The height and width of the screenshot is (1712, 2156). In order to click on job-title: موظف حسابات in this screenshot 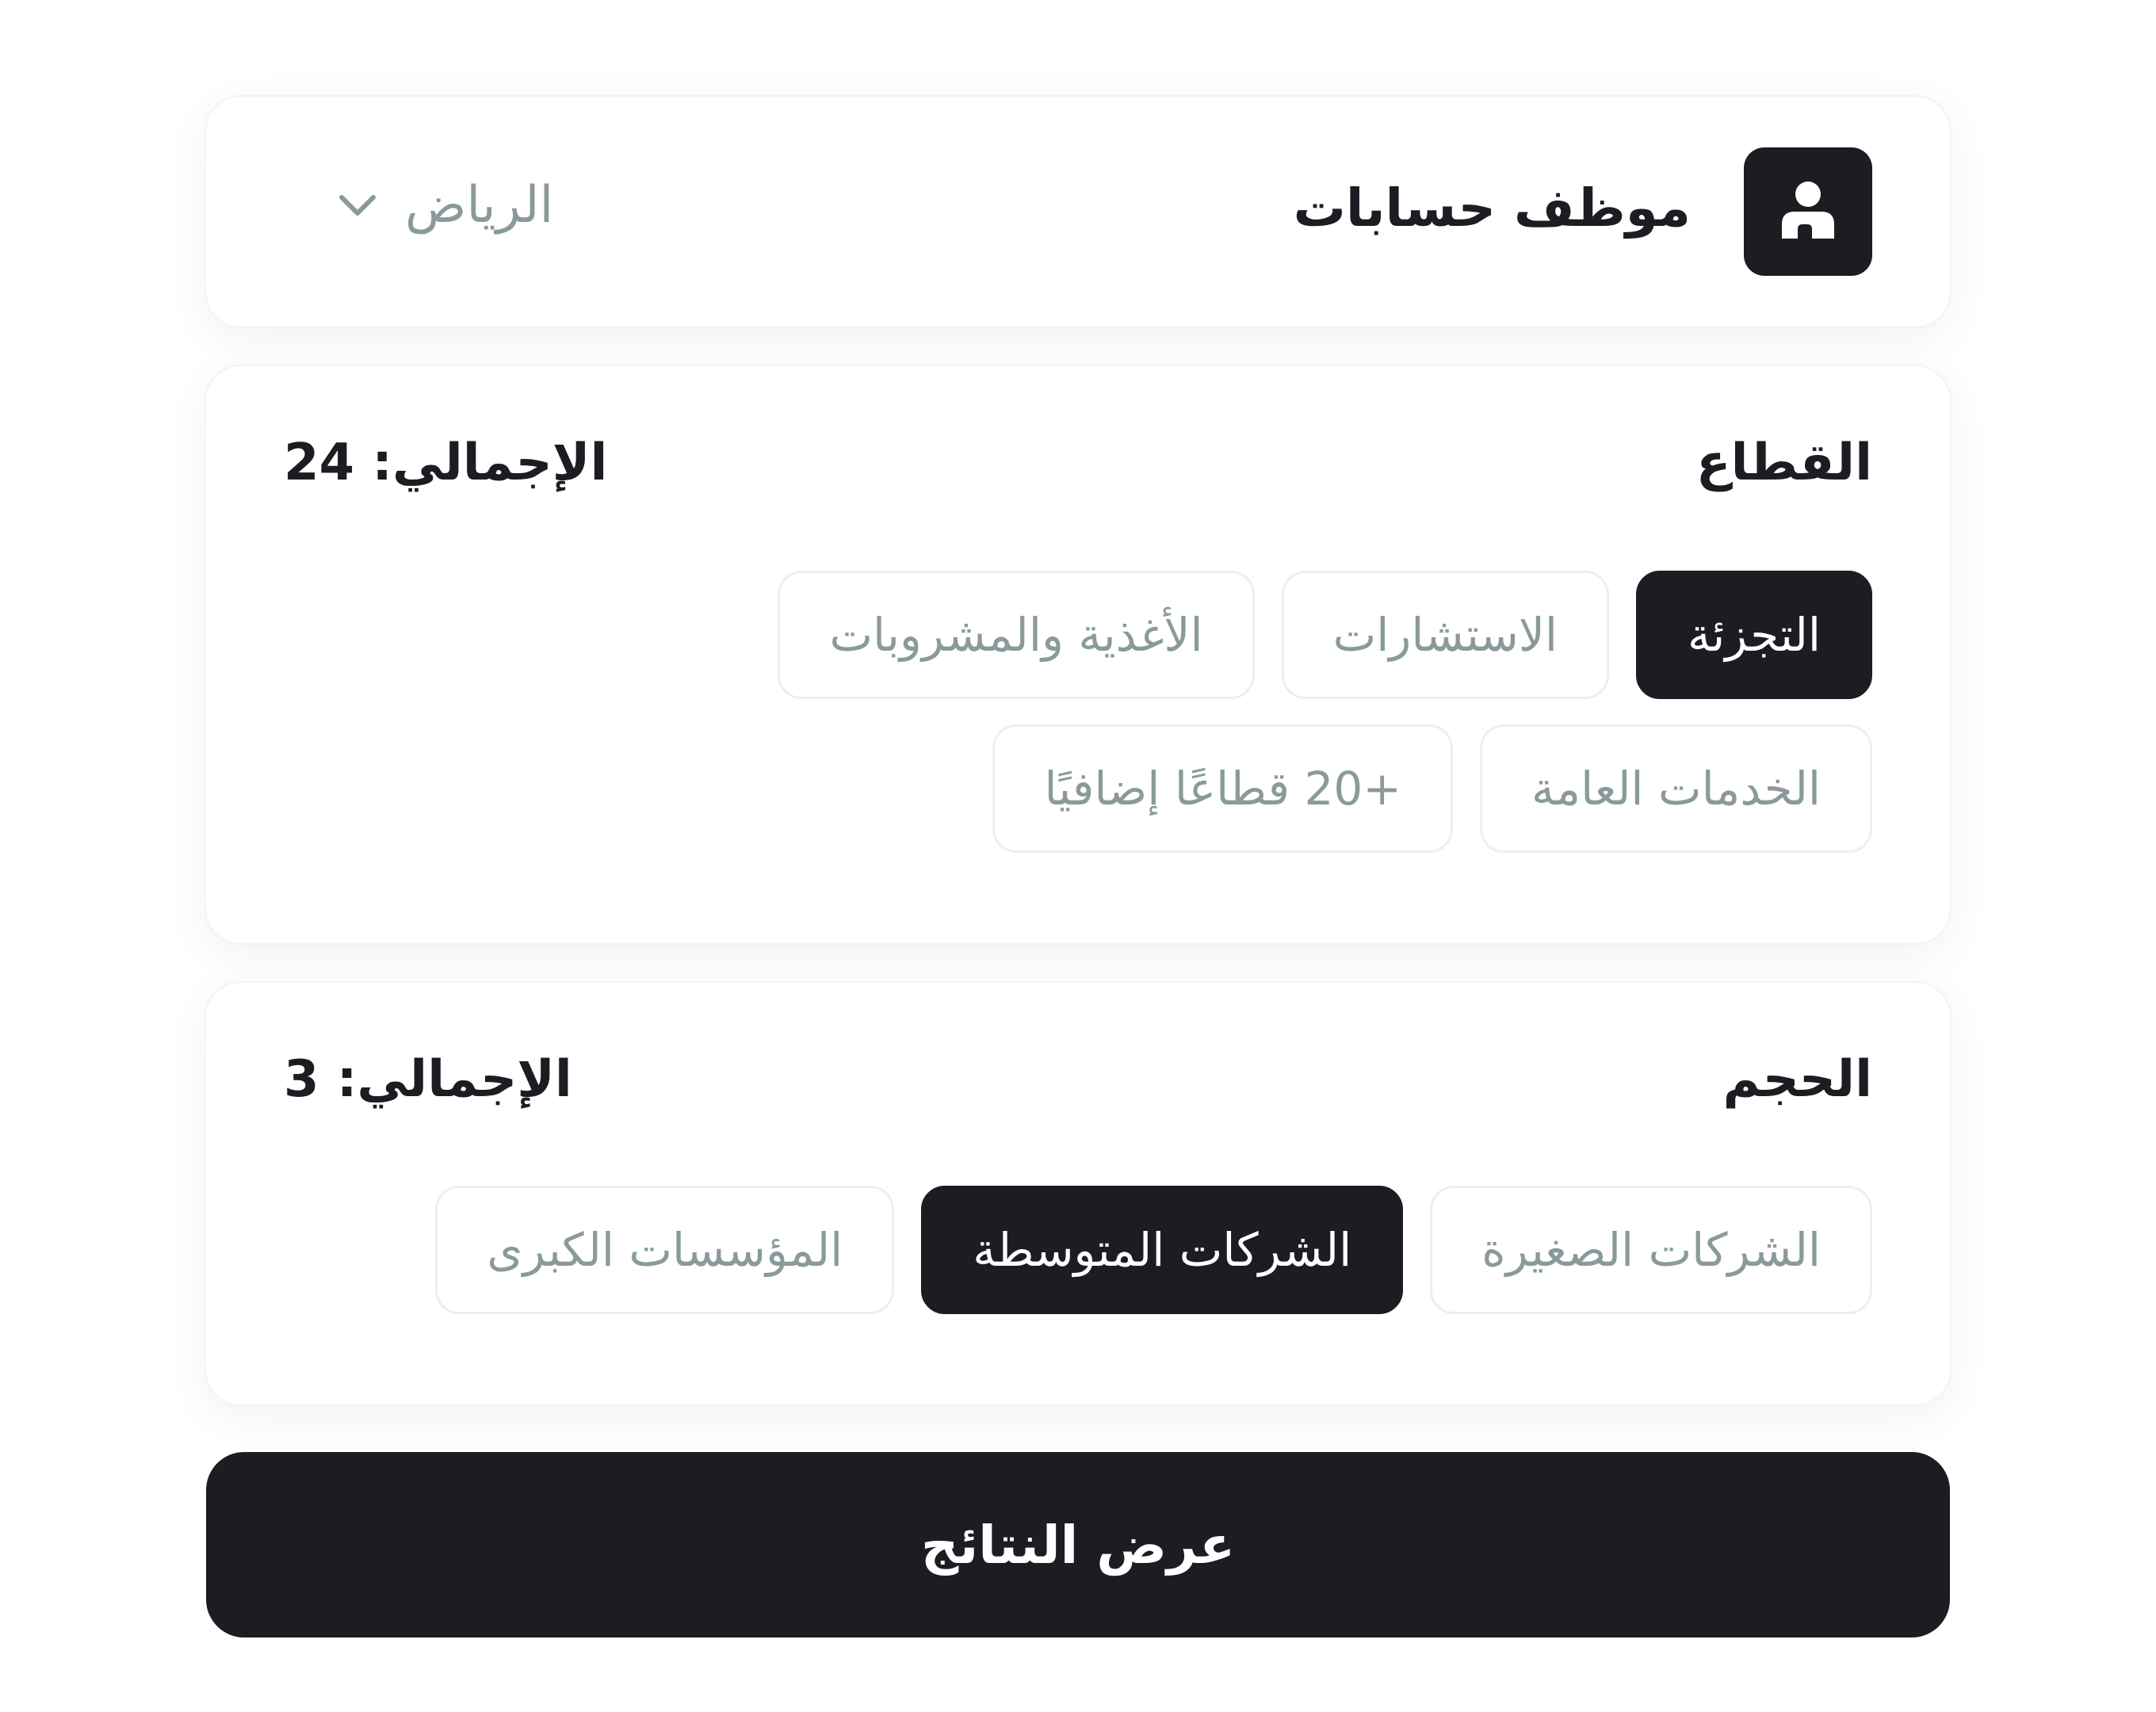, I will do `click(1492, 209)`.